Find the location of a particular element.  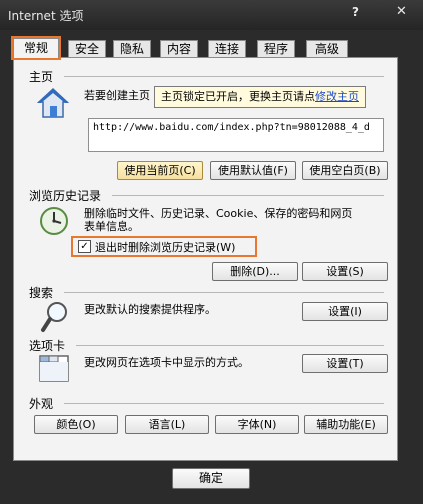

tab-connections: 连接 is located at coordinates (227, 48).